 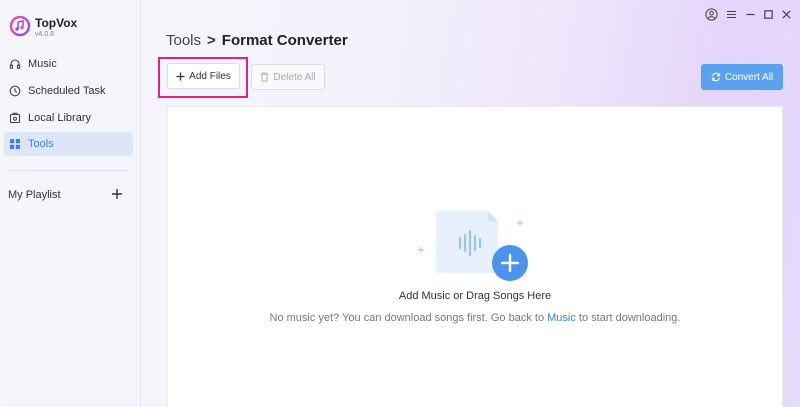 What do you see at coordinates (750, 14) in the screenshot?
I see `minimize-icon` at bounding box center [750, 14].